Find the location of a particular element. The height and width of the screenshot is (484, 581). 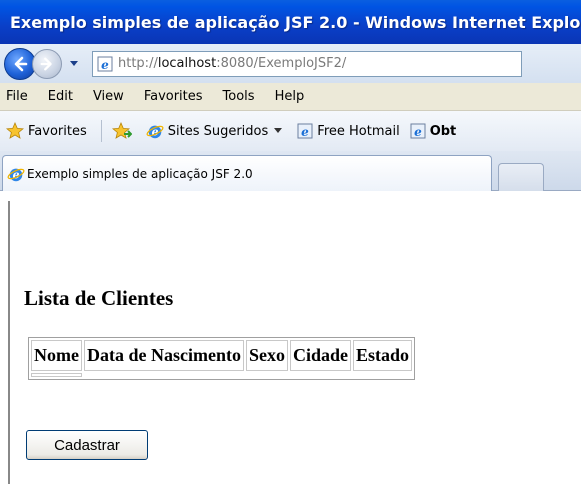

column-header-estado: Estado is located at coordinates (382, 355).